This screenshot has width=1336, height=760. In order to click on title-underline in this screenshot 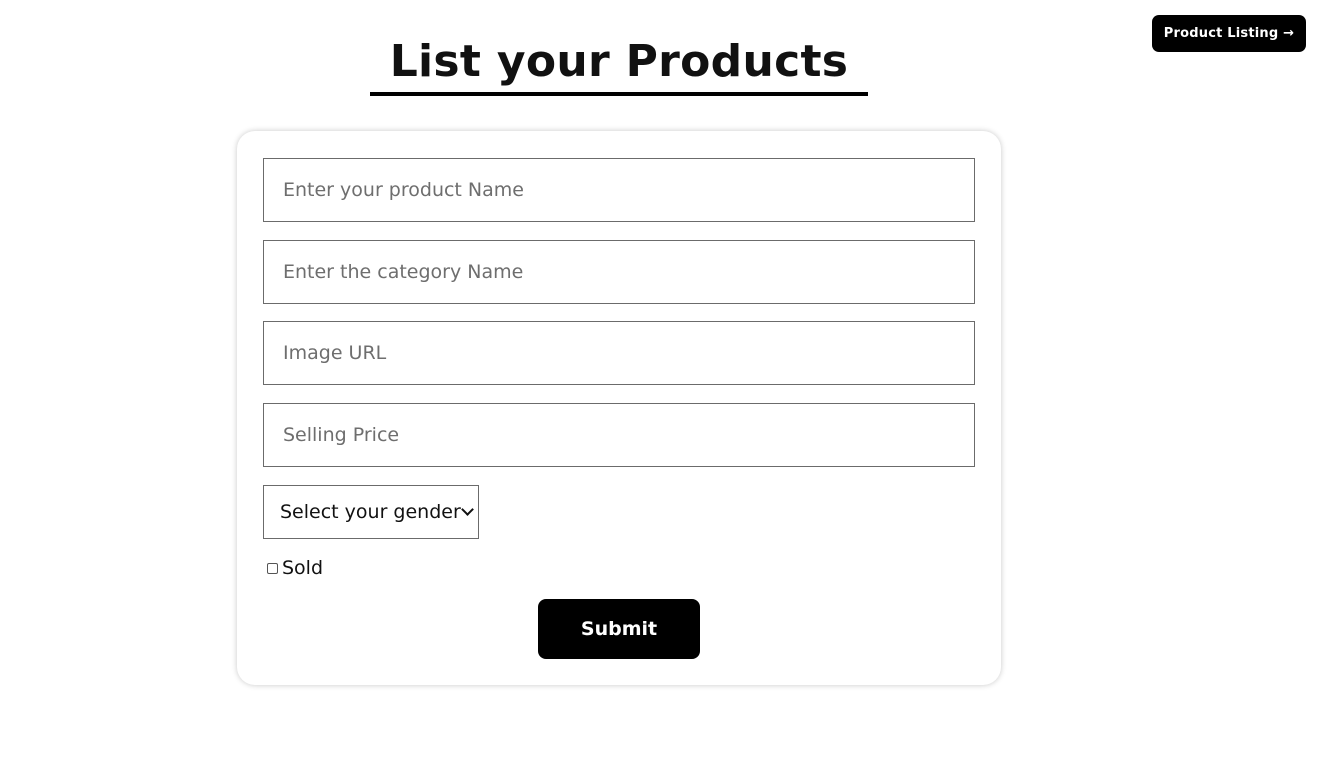, I will do `click(619, 94)`.